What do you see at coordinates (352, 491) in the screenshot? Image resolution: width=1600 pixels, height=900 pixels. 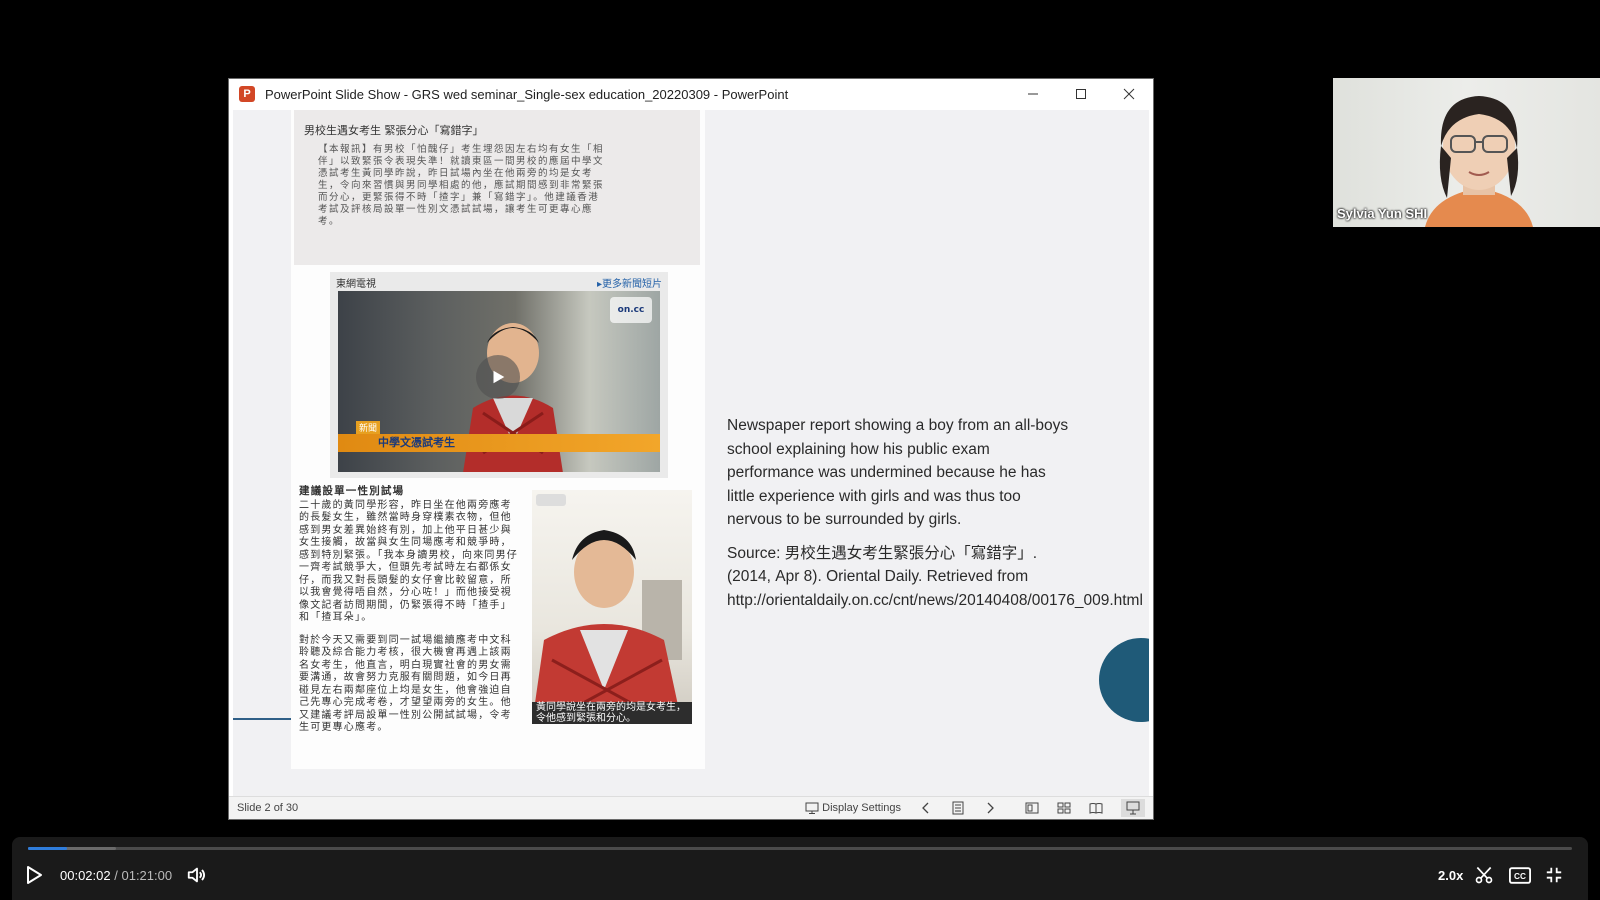 I see `article-section-head: 建議設單一性別試場` at bounding box center [352, 491].